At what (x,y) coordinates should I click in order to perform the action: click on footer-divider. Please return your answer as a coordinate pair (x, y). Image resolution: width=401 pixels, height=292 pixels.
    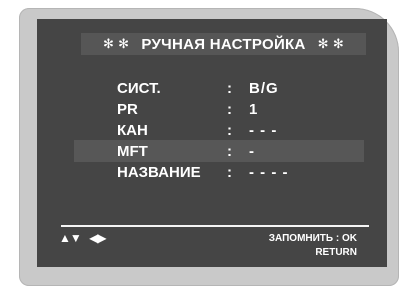
    Looking at the image, I should click on (215, 226).